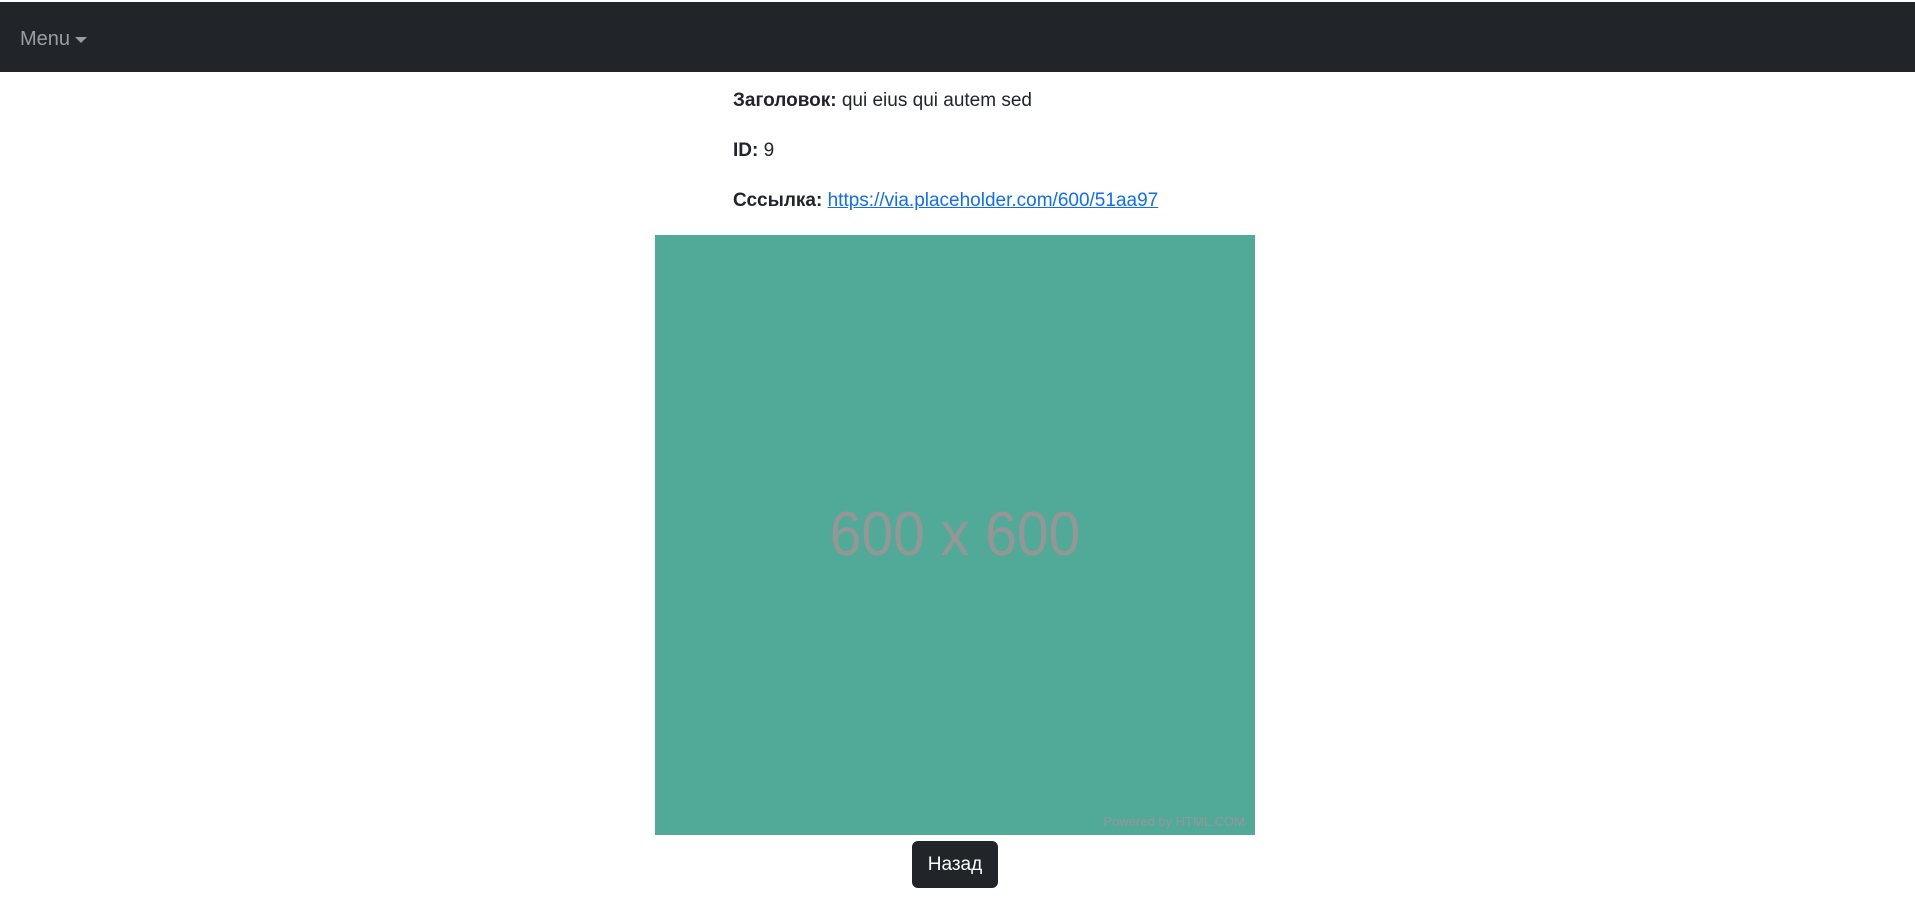 The width and height of the screenshot is (1915, 901). What do you see at coordinates (1174, 821) in the screenshot?
I see `image-credit-text: Powered by HTML.COM` at bounding box center [1174, 821].